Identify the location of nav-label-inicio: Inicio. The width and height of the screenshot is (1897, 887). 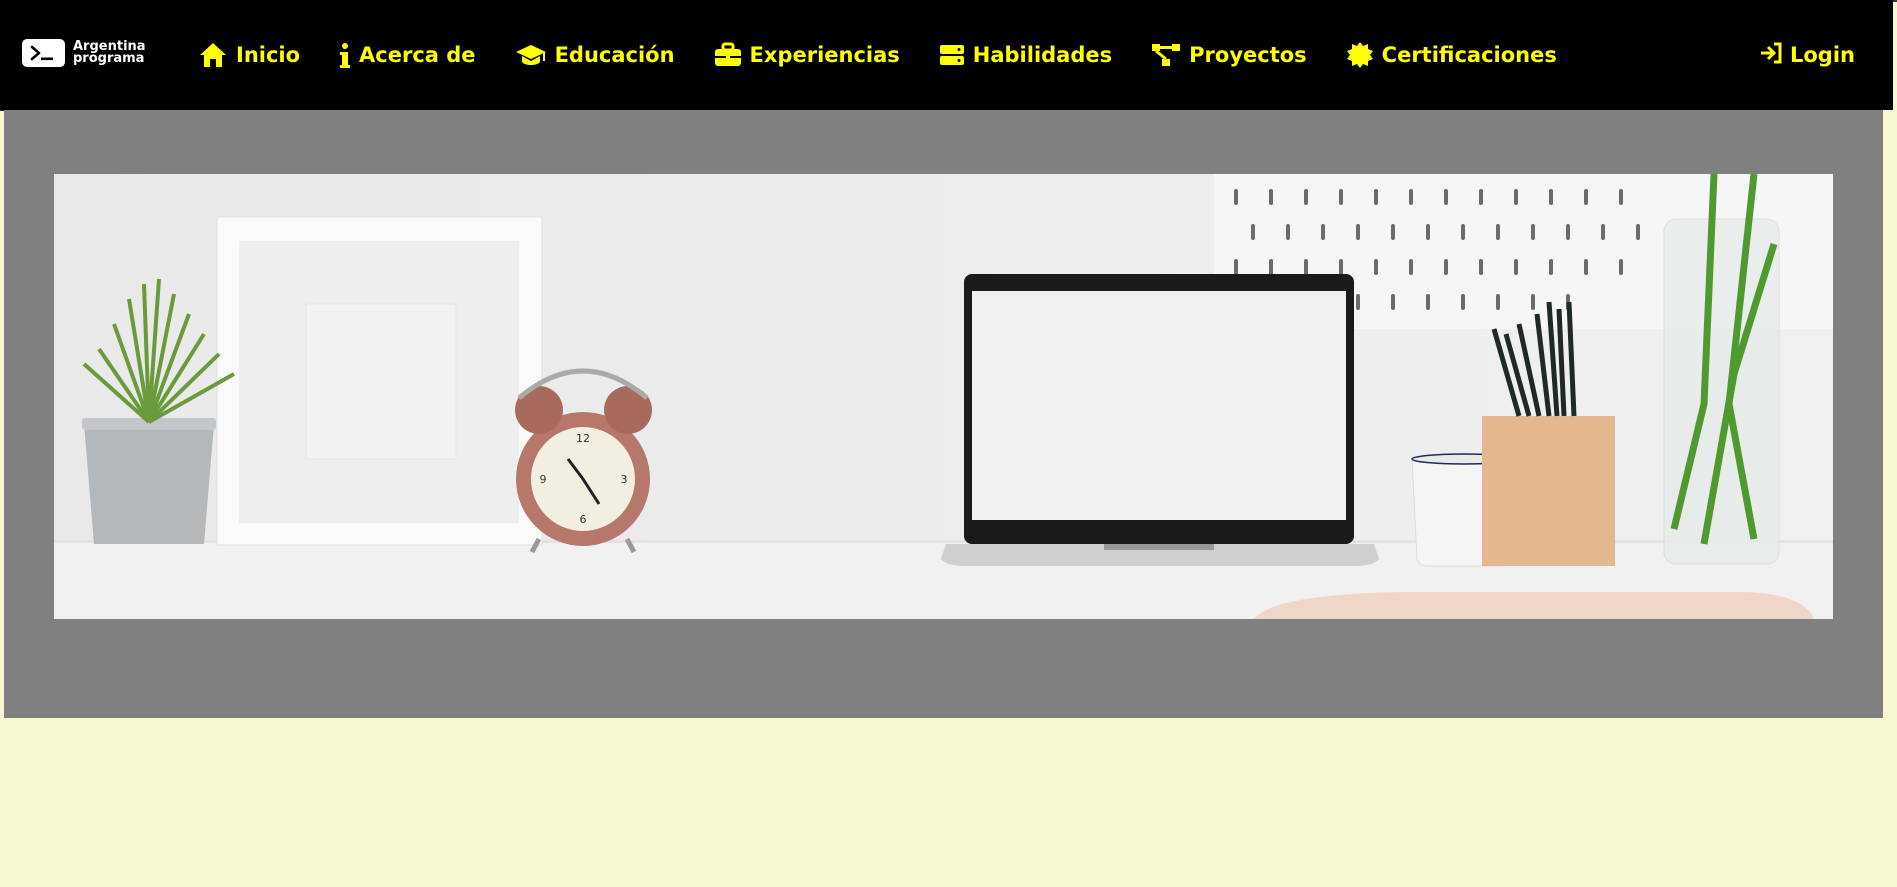
(268, 55).